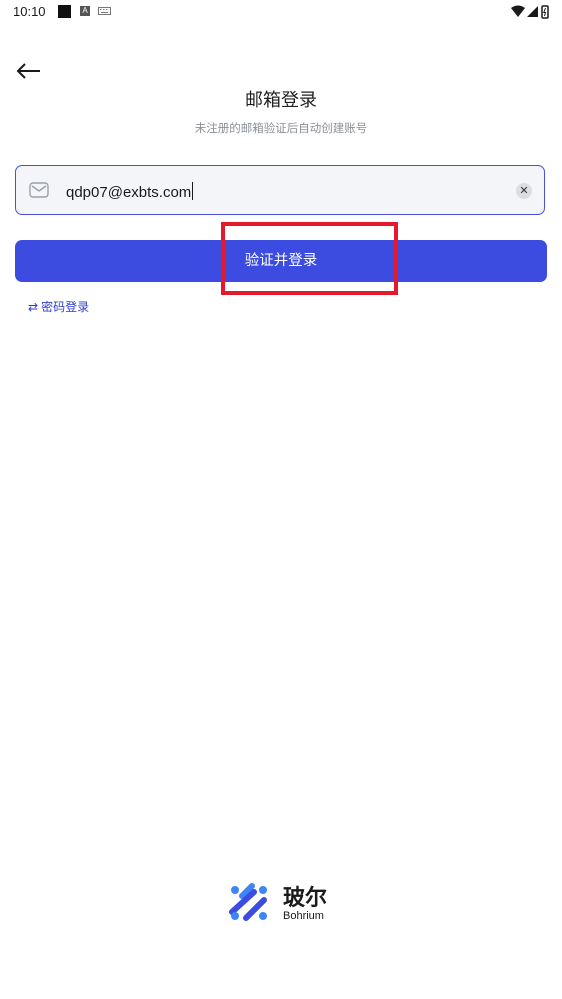 Image resolution: width=562 pixels, height=999 pixels. I want to click on verify-login-button: 验证并登录, so click(281, 261).